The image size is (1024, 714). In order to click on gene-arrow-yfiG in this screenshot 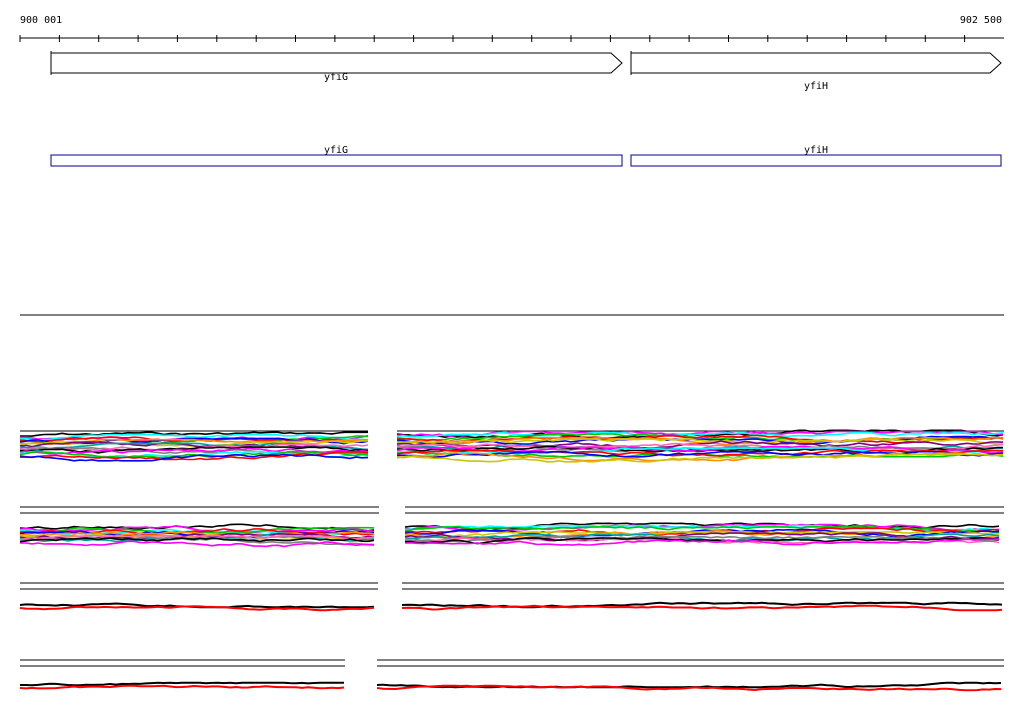, I will do `click(336, 63)`.